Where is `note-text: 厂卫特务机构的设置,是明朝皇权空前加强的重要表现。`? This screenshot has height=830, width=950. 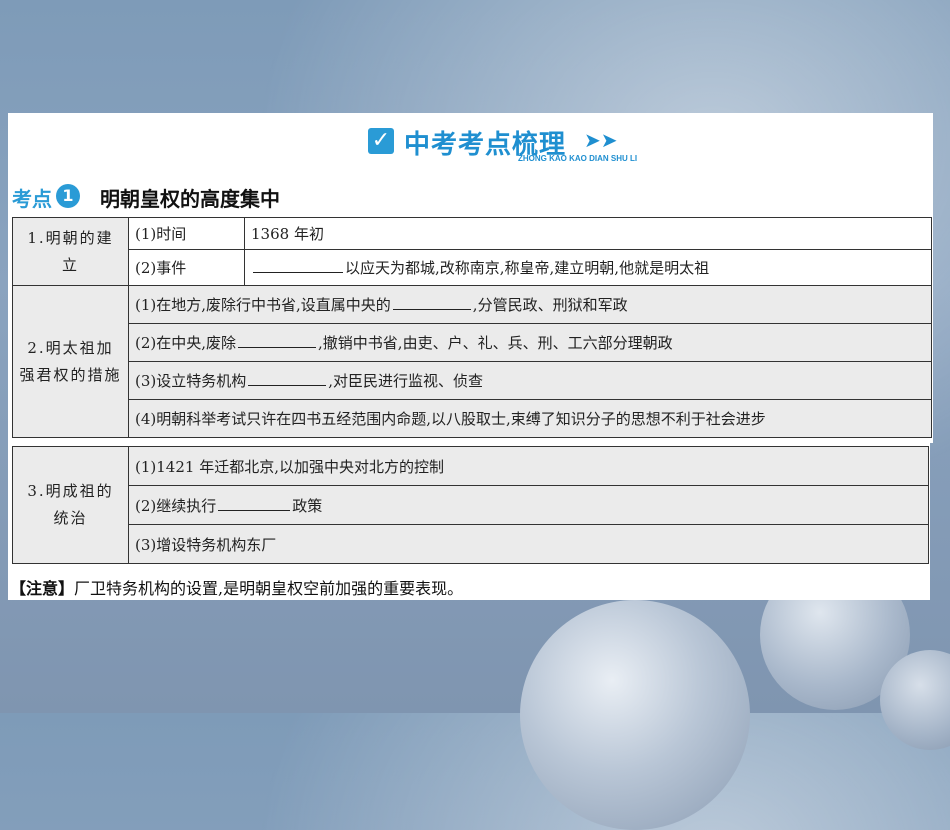 note-text: 厂卫特务机构的设置,是明朝皇权空前加强的重要表现。 is located at coordinates (269, 588).